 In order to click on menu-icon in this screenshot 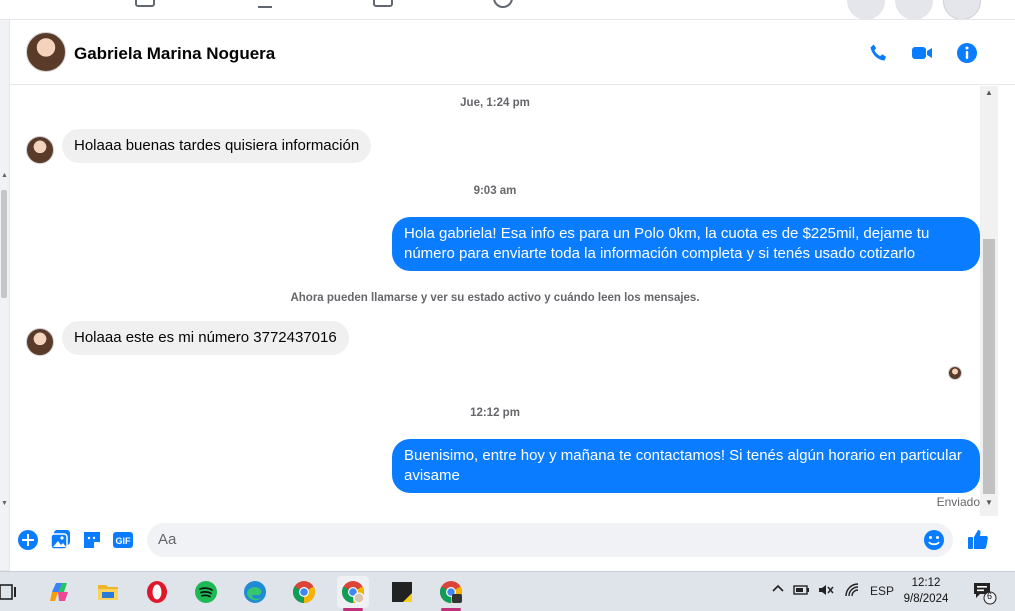, I will do `click(866, 9)`.